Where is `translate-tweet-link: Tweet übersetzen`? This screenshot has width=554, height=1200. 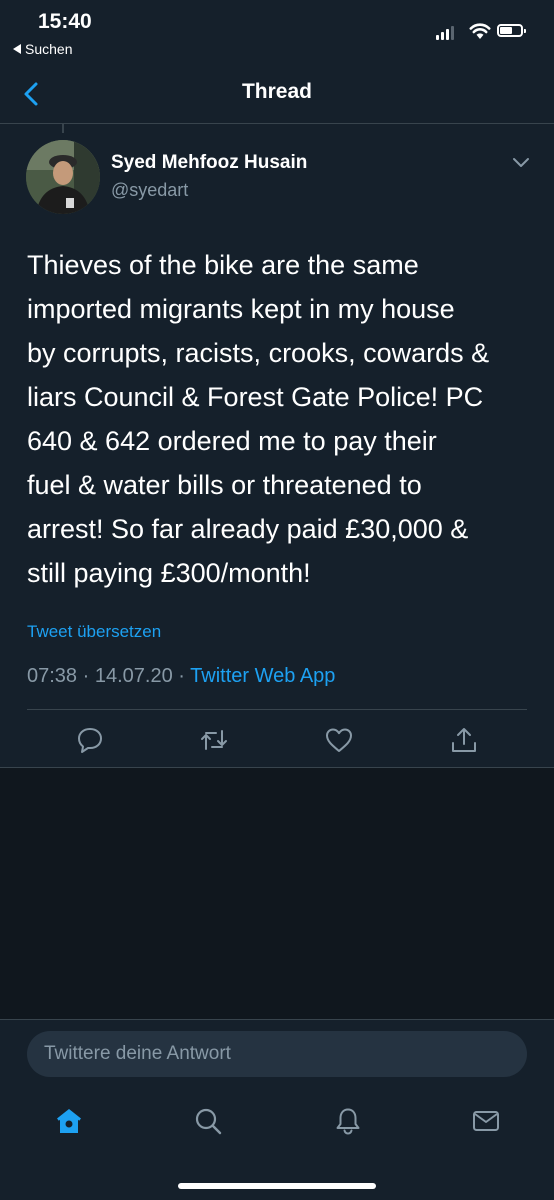 translate-tweet-link: Tweet übersetzen is located at coordinates (94, 632).